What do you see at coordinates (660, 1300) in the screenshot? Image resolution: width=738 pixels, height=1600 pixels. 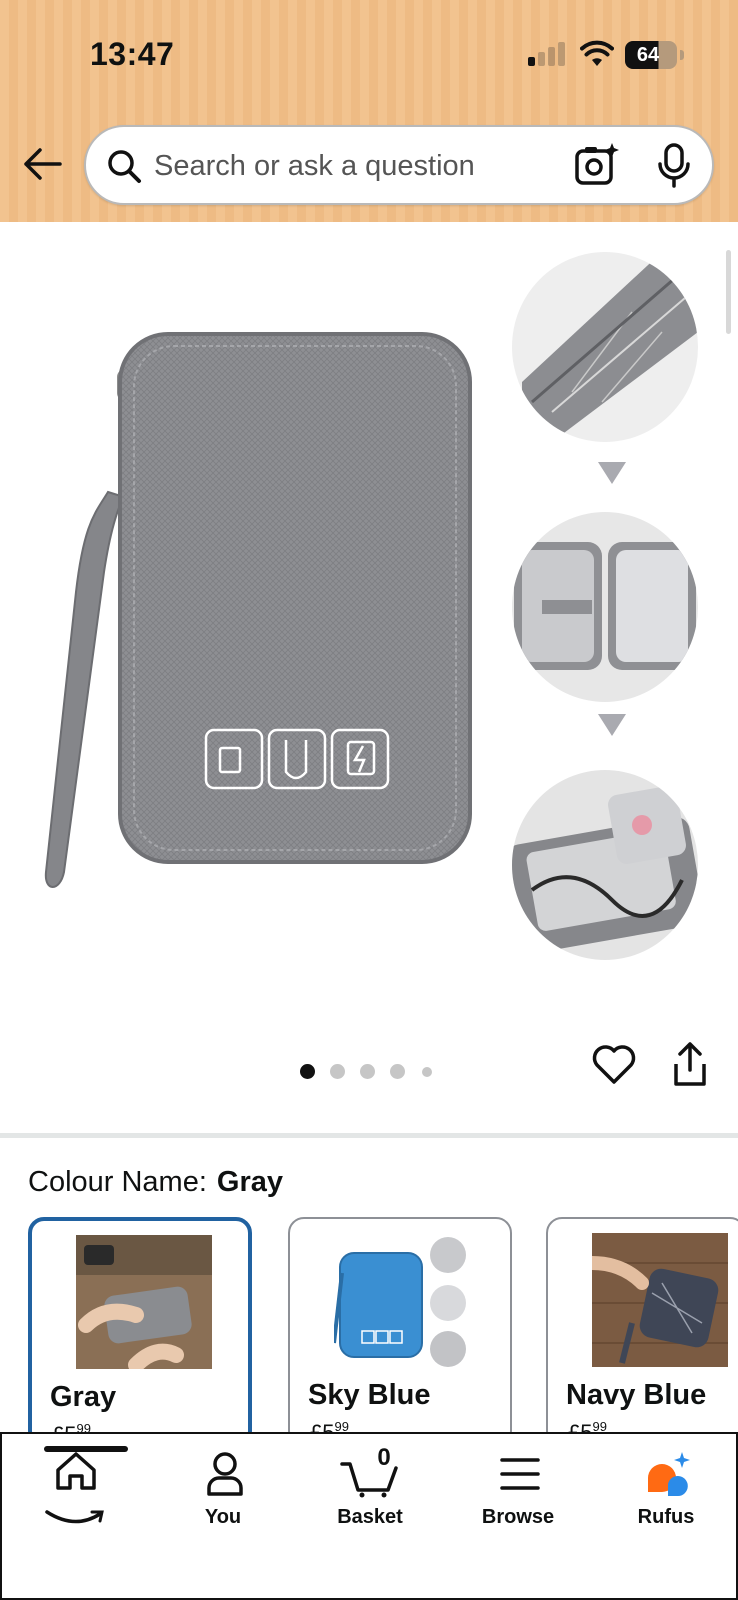 I see `swatch-image-navy-blue` at bounding box center [660, 1300].